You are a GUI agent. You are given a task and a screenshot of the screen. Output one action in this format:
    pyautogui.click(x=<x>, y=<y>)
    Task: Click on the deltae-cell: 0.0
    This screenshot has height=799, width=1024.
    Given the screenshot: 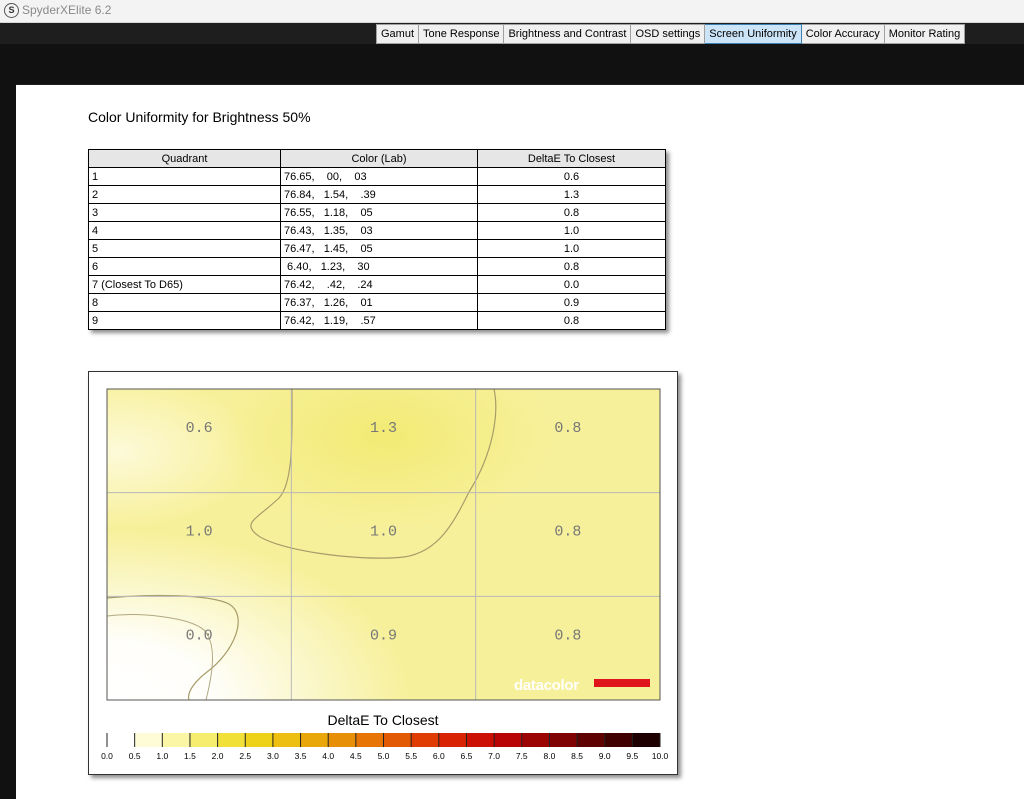 What is the action you would take?
    pyautogui.click(x=571, y=284)
    